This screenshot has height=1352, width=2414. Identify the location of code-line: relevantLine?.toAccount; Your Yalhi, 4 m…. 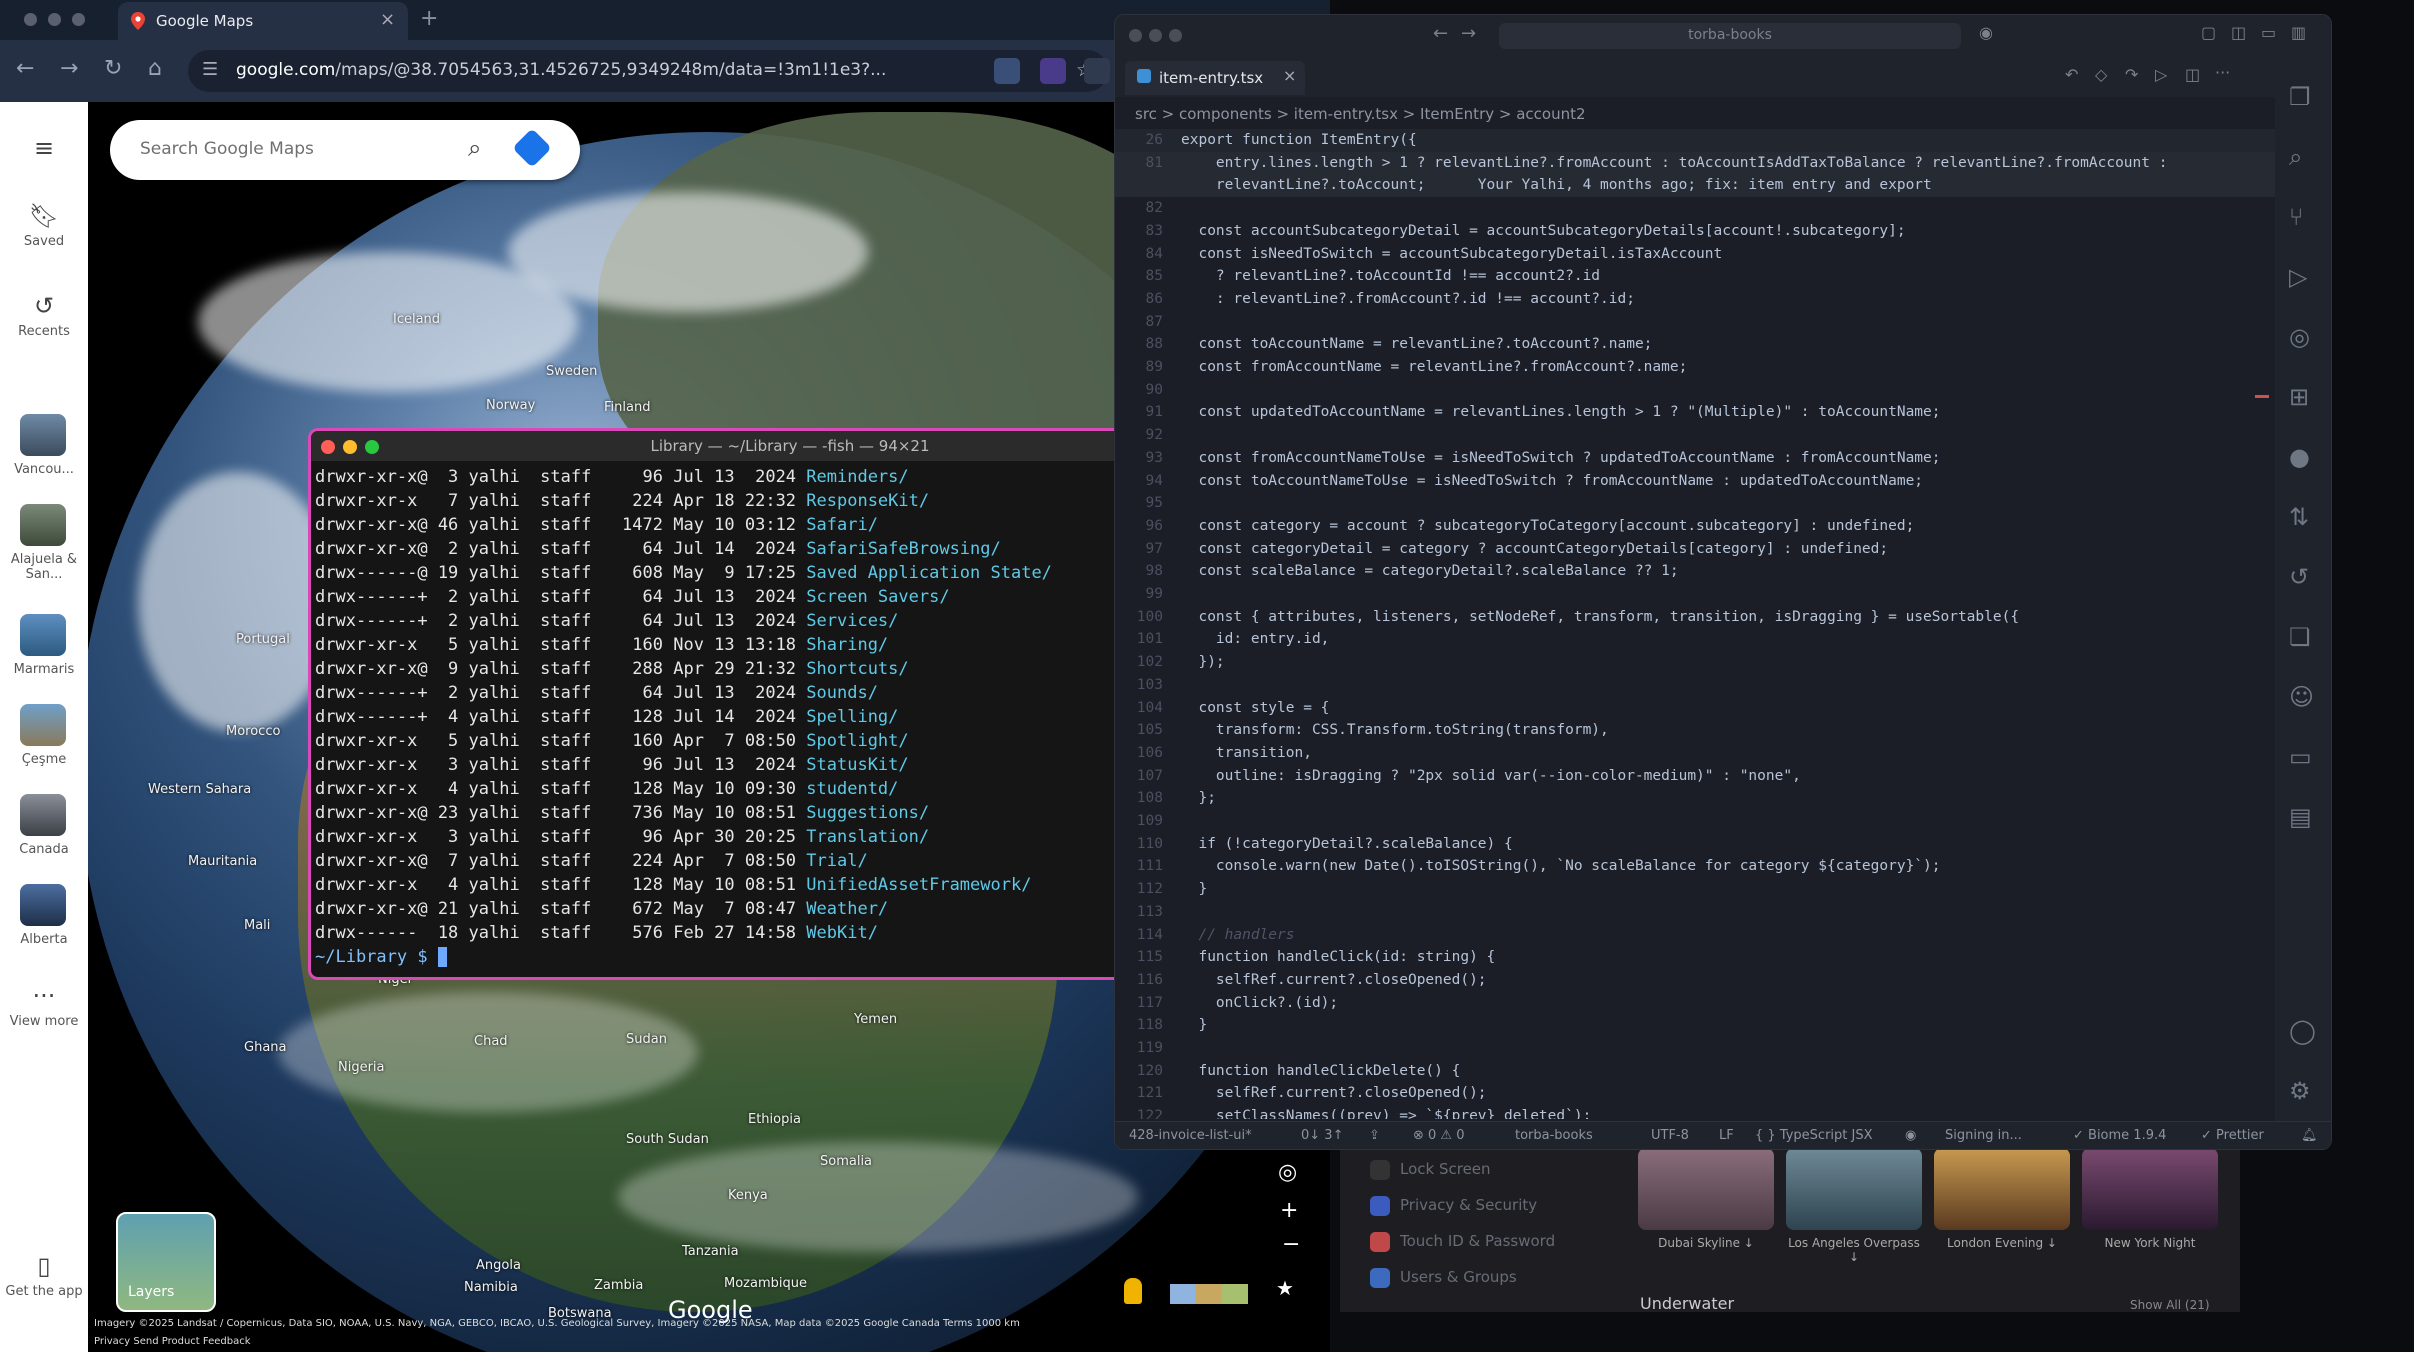
(1695, 186).